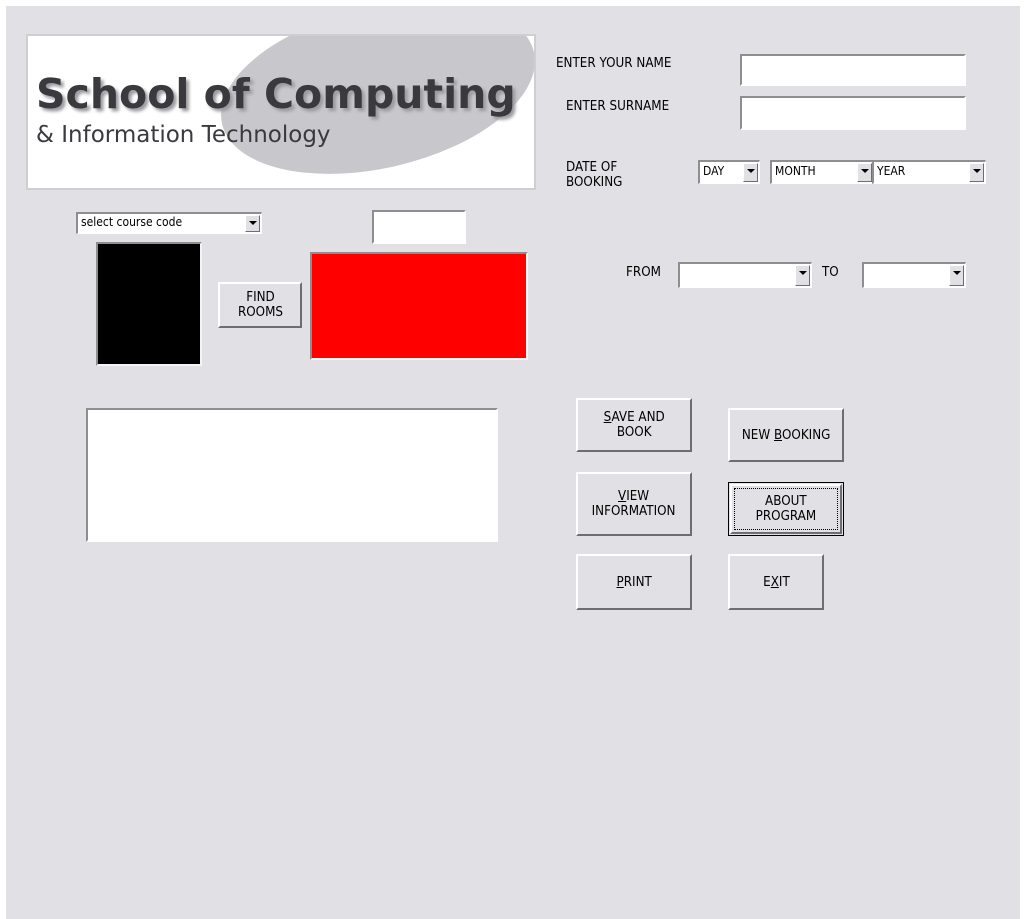 The height and width of the screenshot is (919, 1026). Describe the element at coordinates (891, 171) in the screenshot. I see `year-select-value: YEAR` at that location.